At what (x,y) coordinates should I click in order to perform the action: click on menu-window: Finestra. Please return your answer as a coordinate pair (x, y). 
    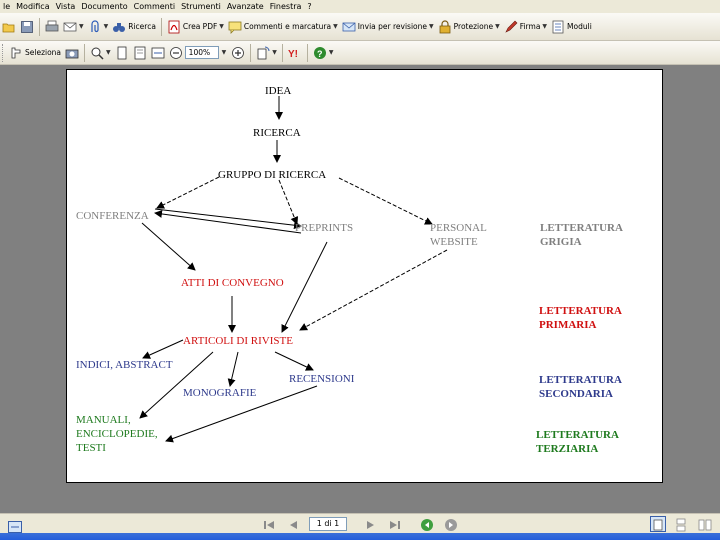
    Looking at the image, I should click on (286, 6).